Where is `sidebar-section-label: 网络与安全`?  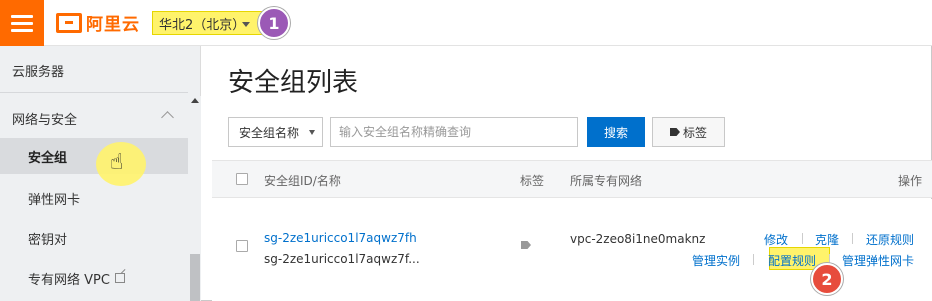
sidebar-section-label: 网络与安全 is located at coordinates (45, 120).